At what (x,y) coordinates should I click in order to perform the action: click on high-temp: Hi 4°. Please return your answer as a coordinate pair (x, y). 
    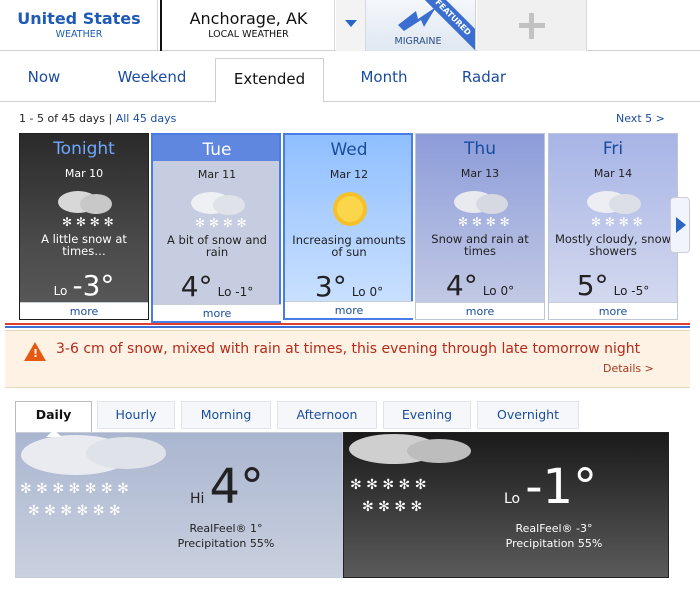
    Looking at the image, I should click on (227, 487).